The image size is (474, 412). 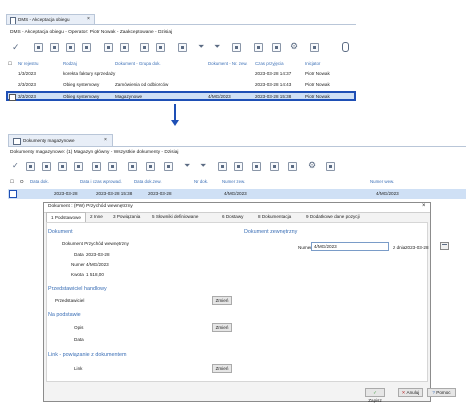 What do you see at coordinates (86, 47) in the screenshot?
I see `import-icon` at bounding box center [86, 47].